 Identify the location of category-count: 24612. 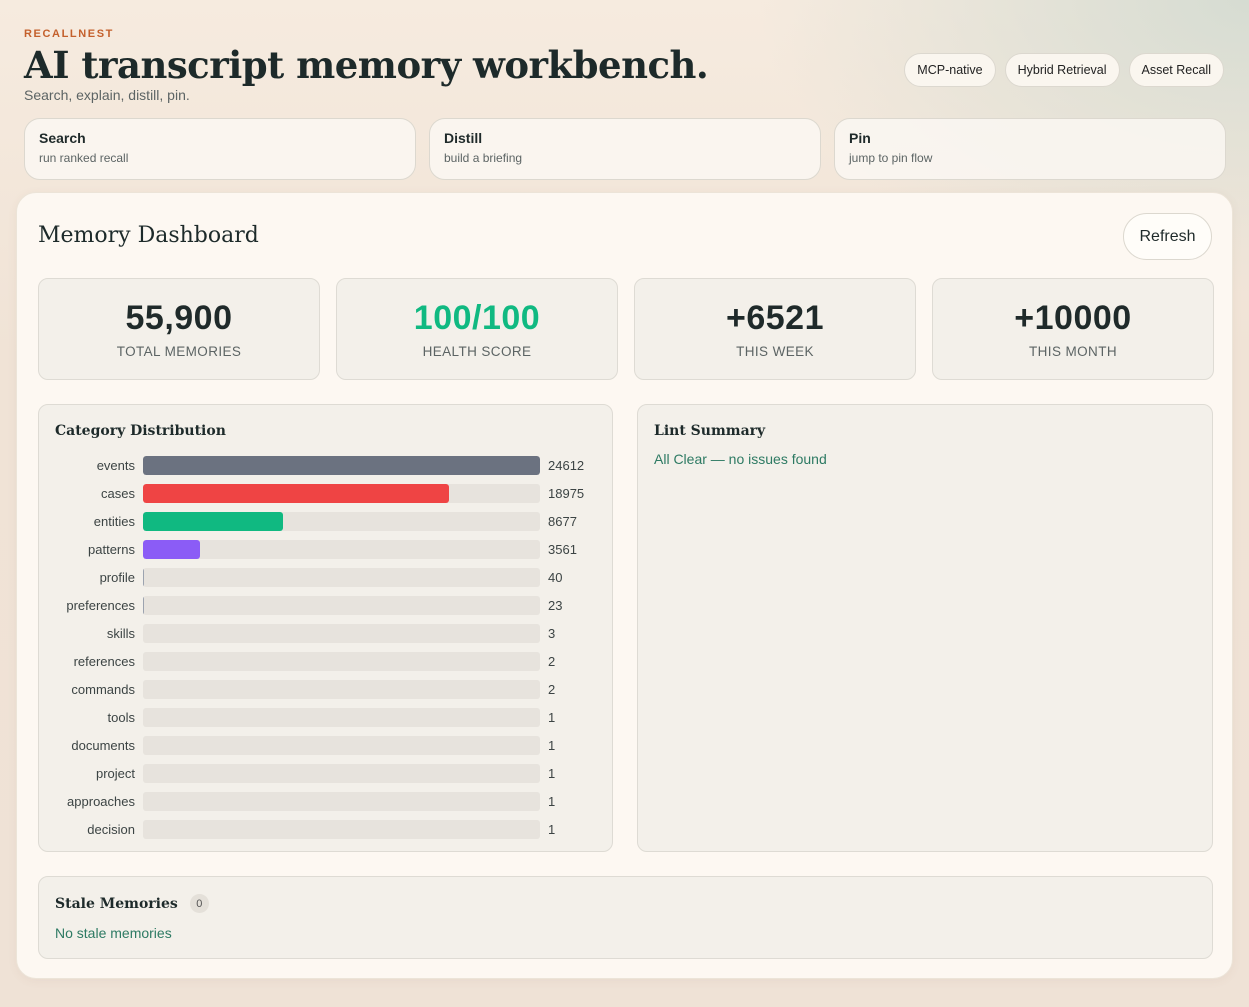
(566, 465).